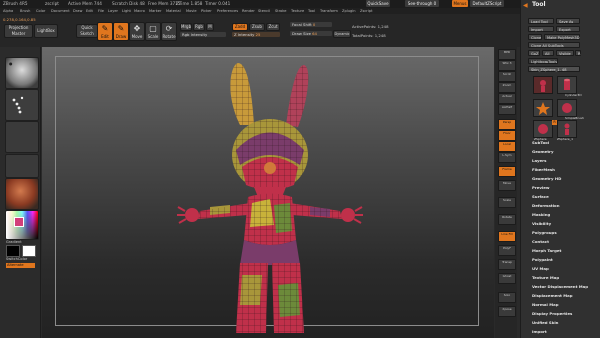 The image size is (600, 338). I want to click on submenu-texture-map: Texture Map, so click(545, 277).